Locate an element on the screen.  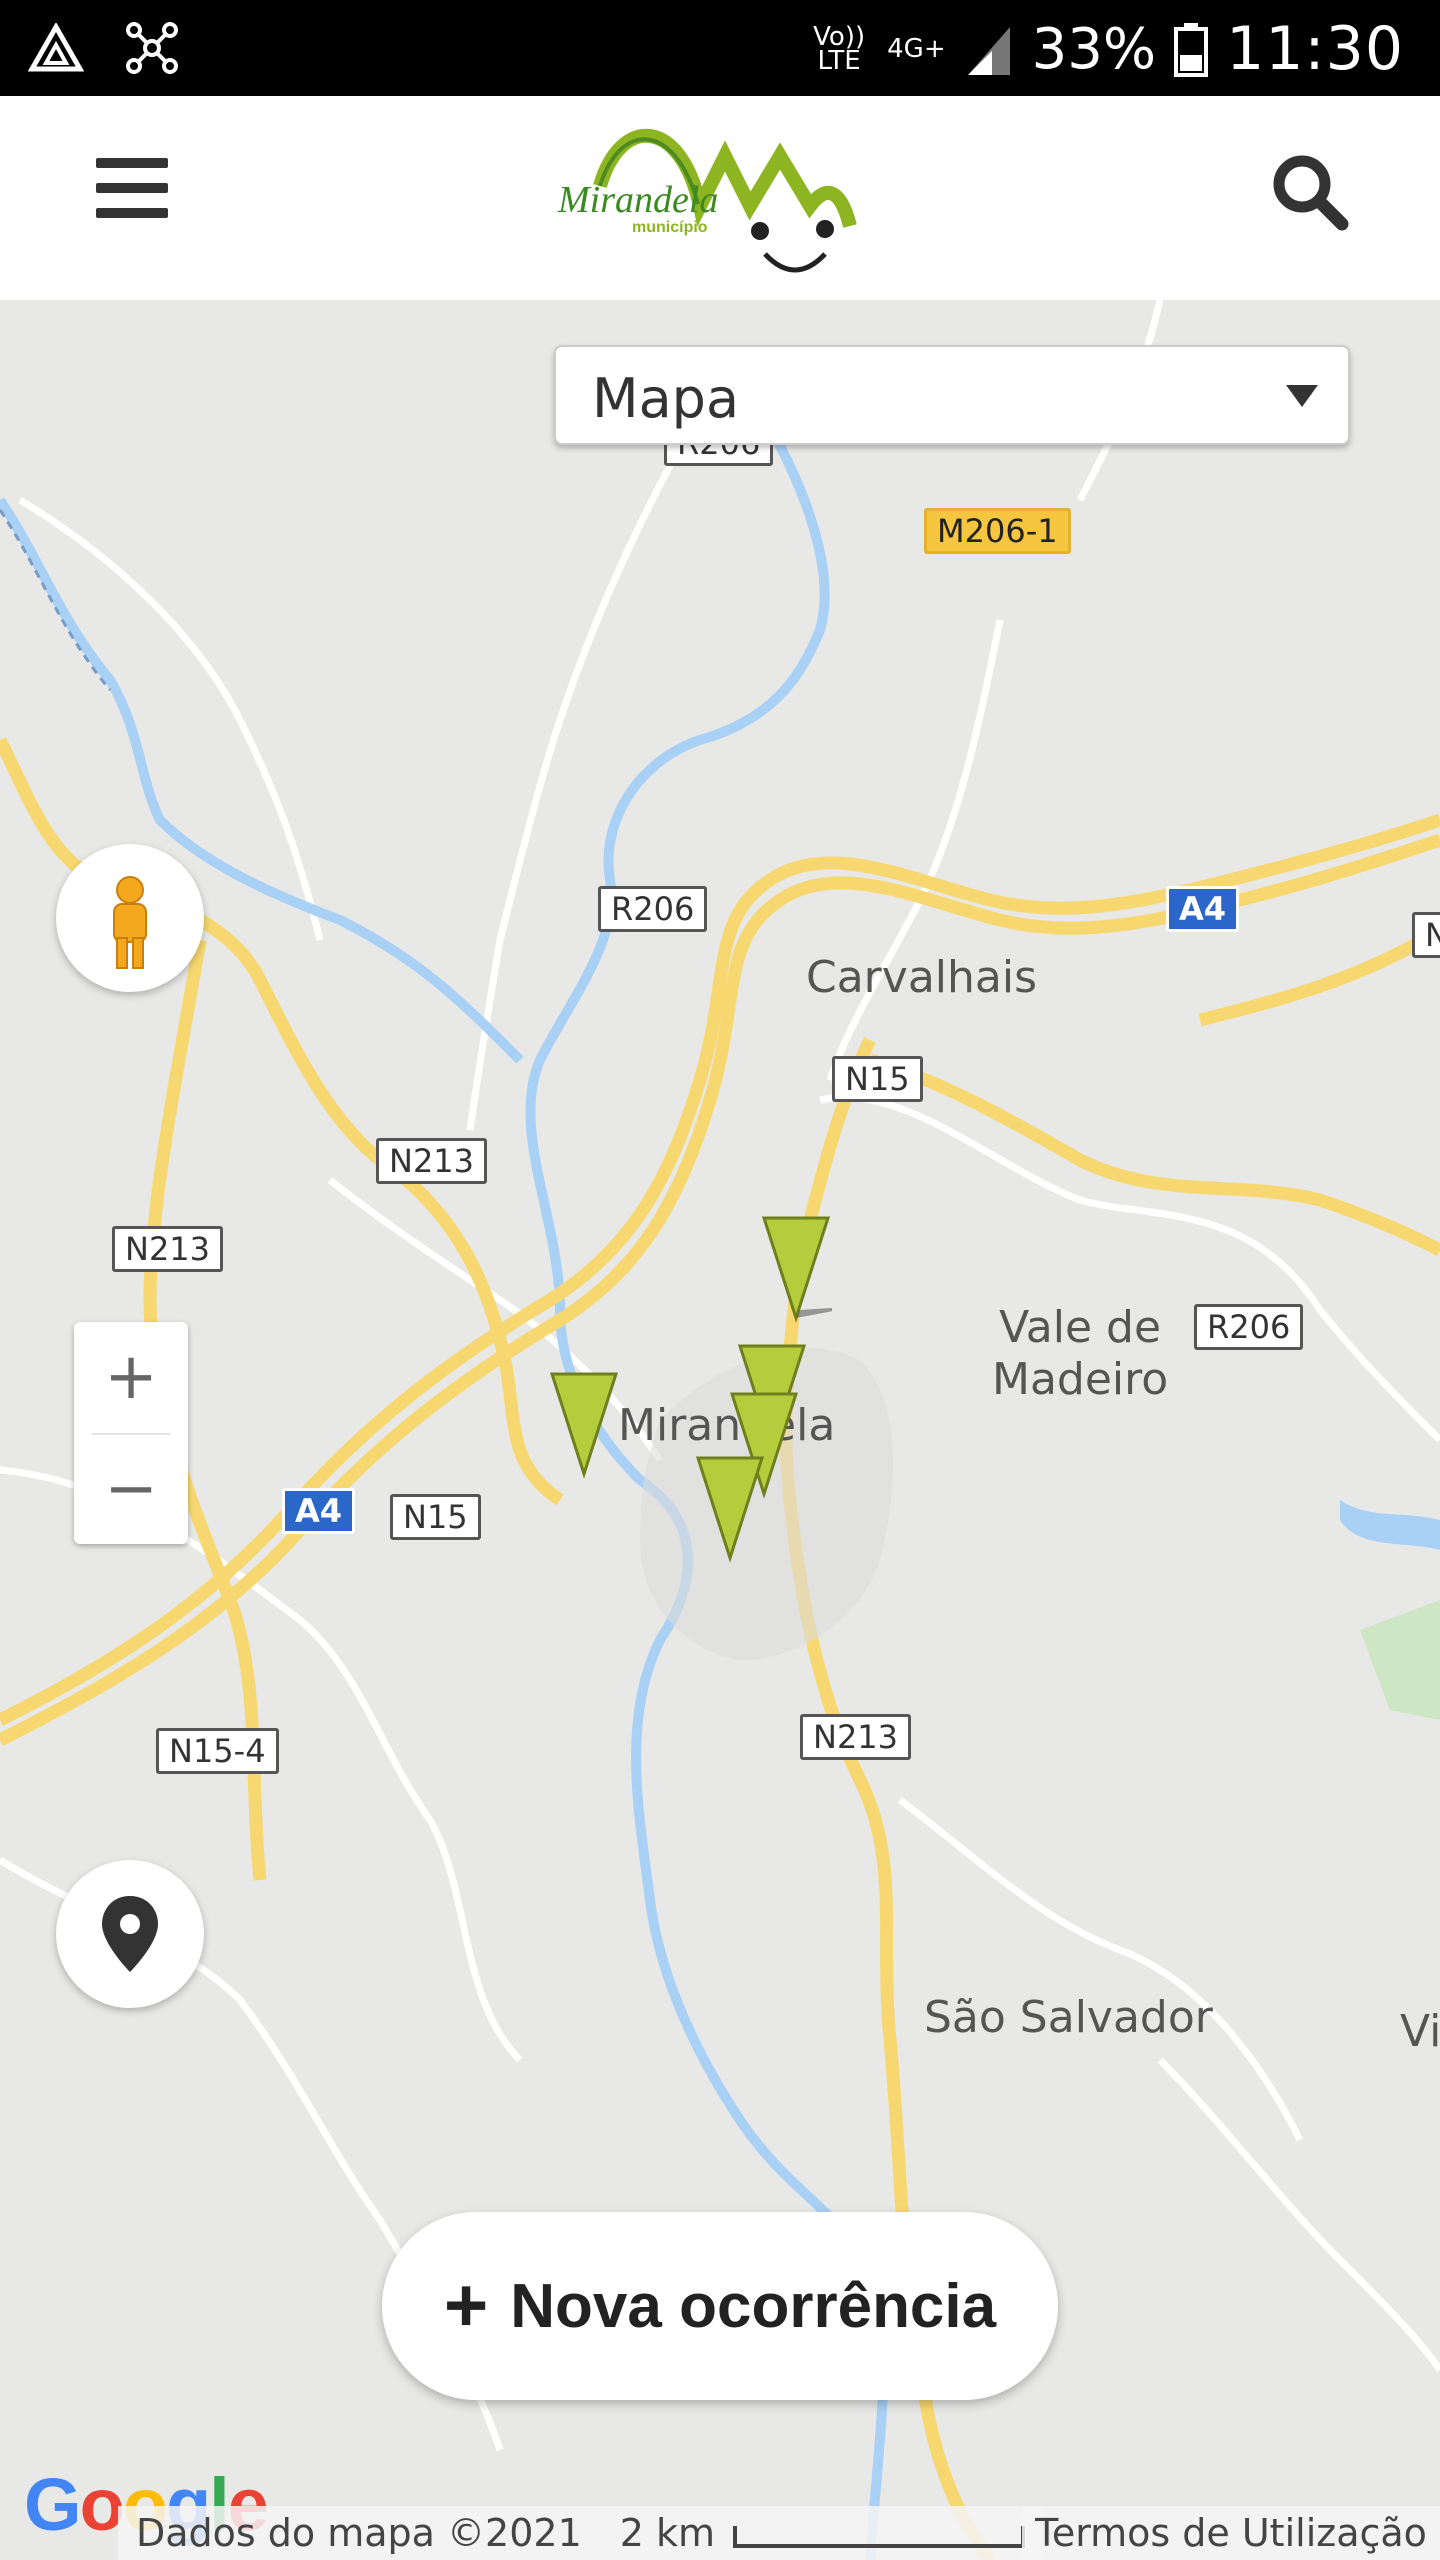
app-header: Mirandela município is located at coordinates (720, 198).